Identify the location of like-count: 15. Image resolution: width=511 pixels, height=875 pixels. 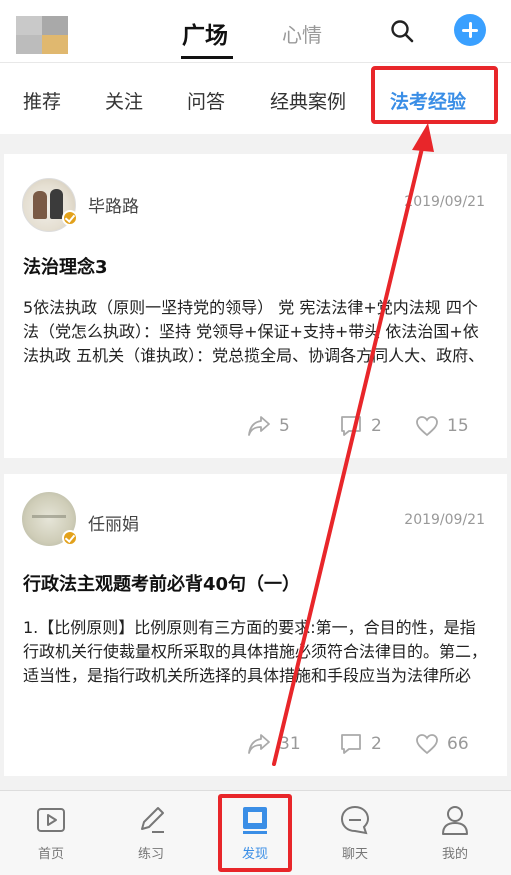
(458, 426).